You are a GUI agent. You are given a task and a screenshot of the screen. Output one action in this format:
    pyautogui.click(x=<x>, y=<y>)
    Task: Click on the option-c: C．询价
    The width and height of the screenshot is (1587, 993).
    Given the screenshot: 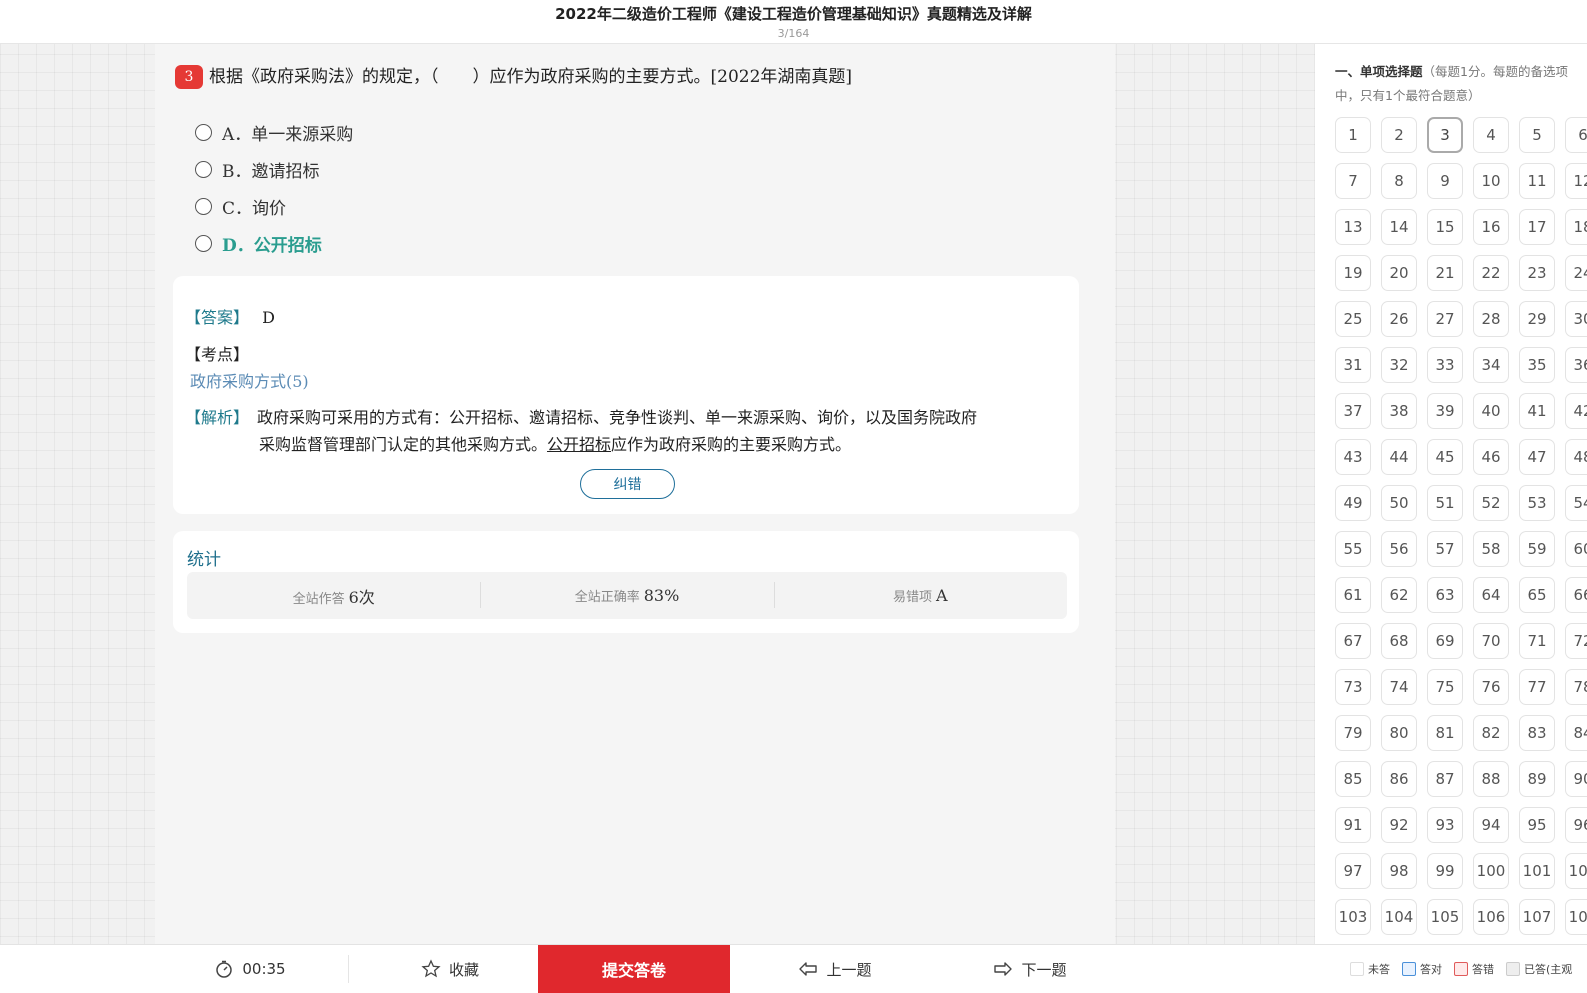 What is the action you would take?
    pyautogui.click(x=274, y=206)
    